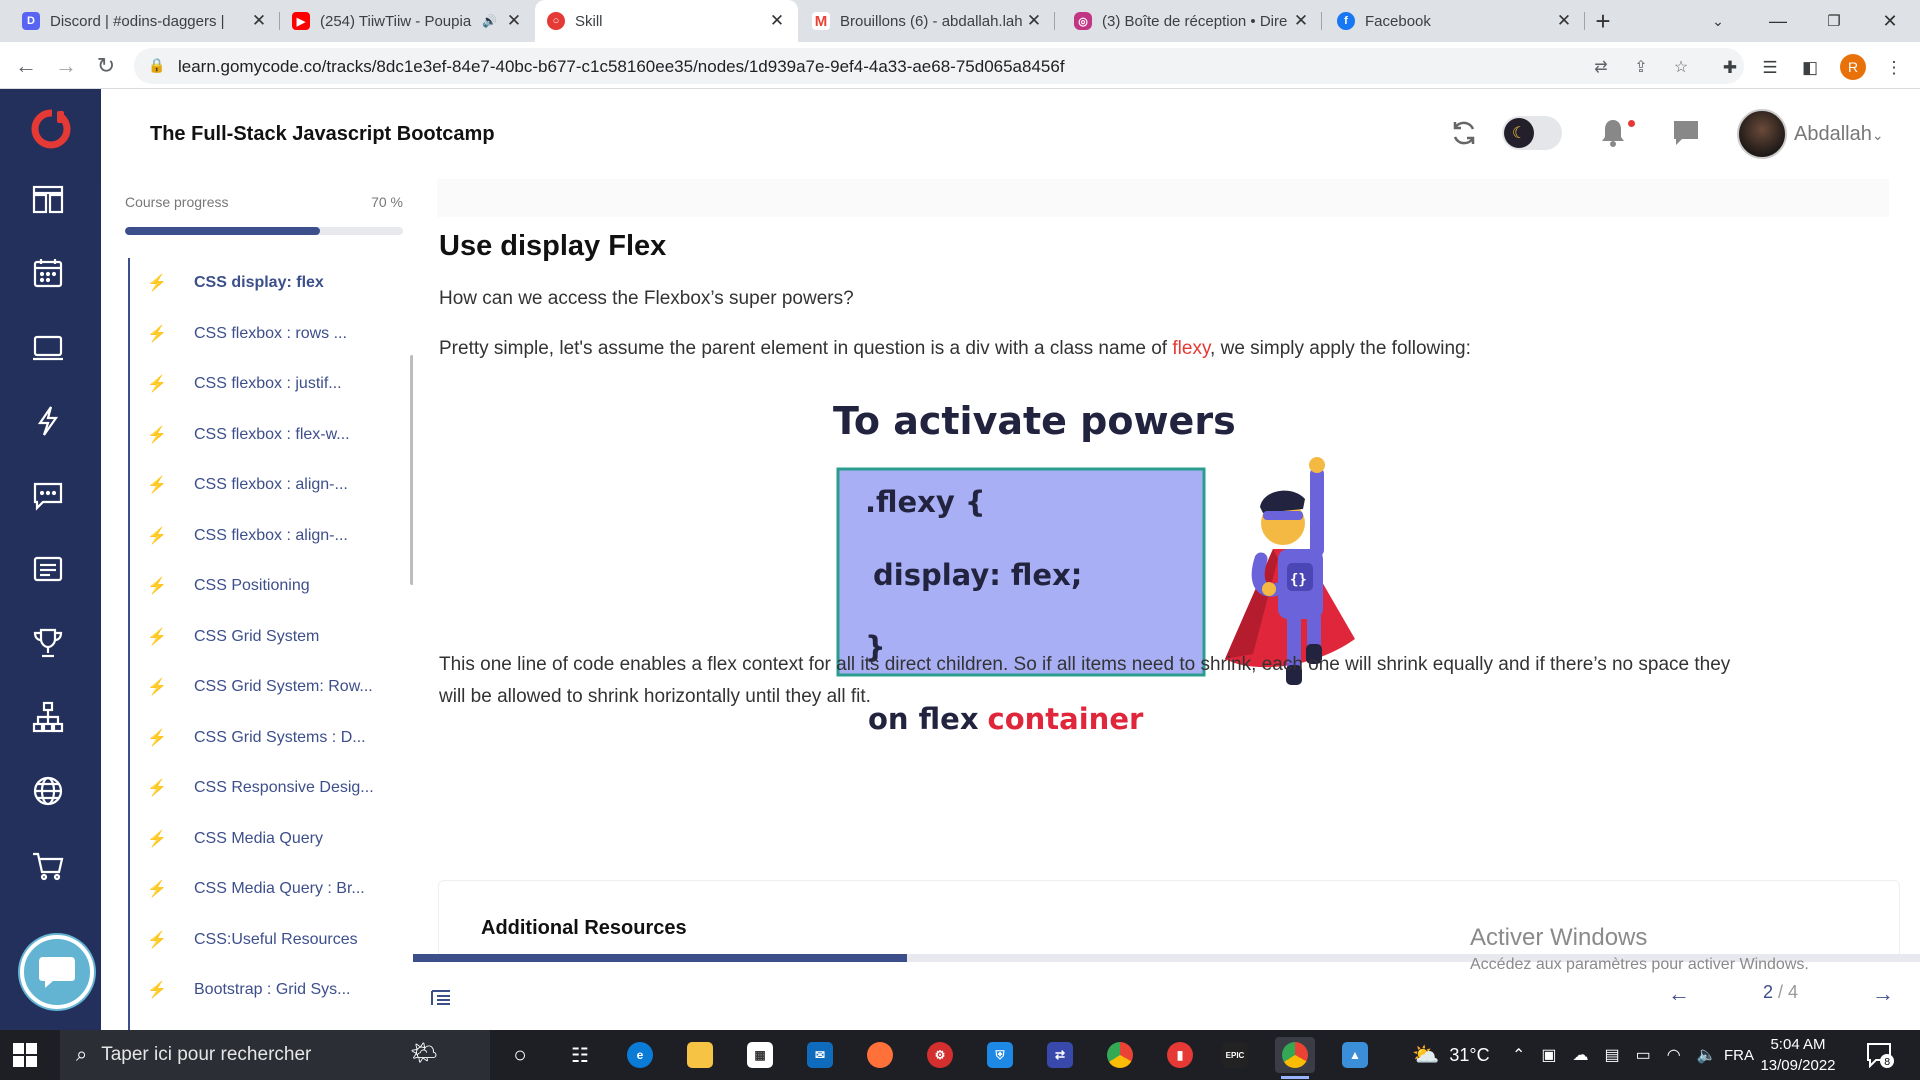 The image size is (1920, 1080). I want to click on user-avatar, so click(1762, 134).